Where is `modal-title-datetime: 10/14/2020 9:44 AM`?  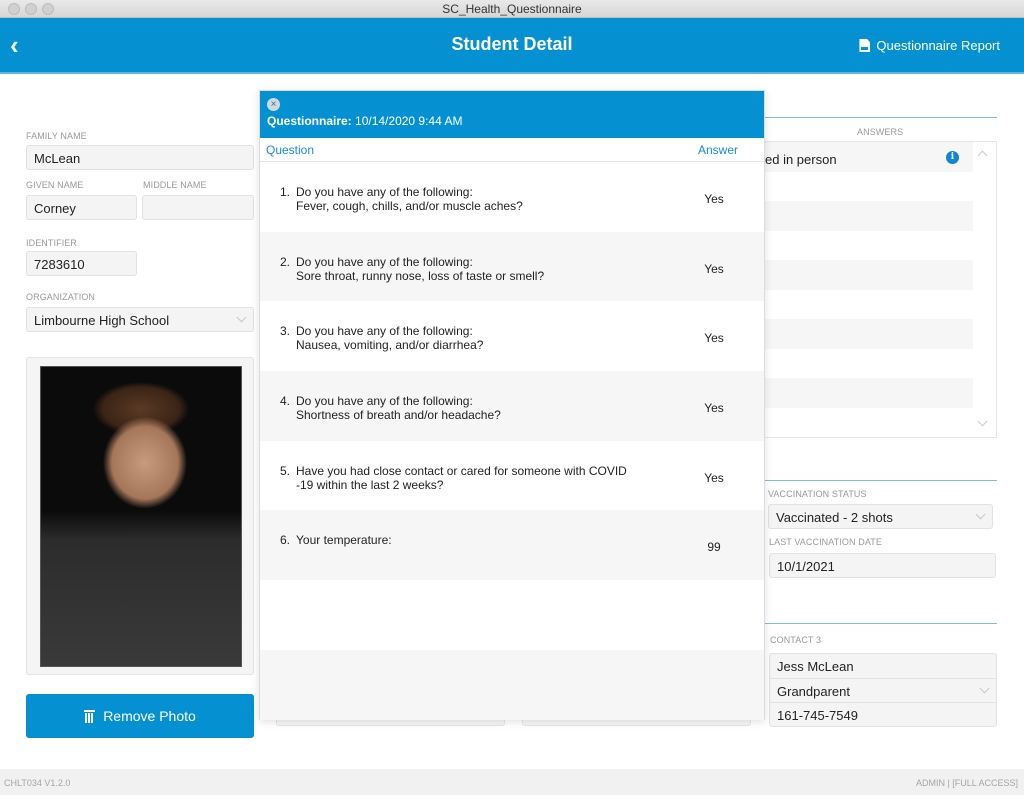
modal-title-datetime: 10/14/2020 9:44 AM is located at coordinates (409, 121).